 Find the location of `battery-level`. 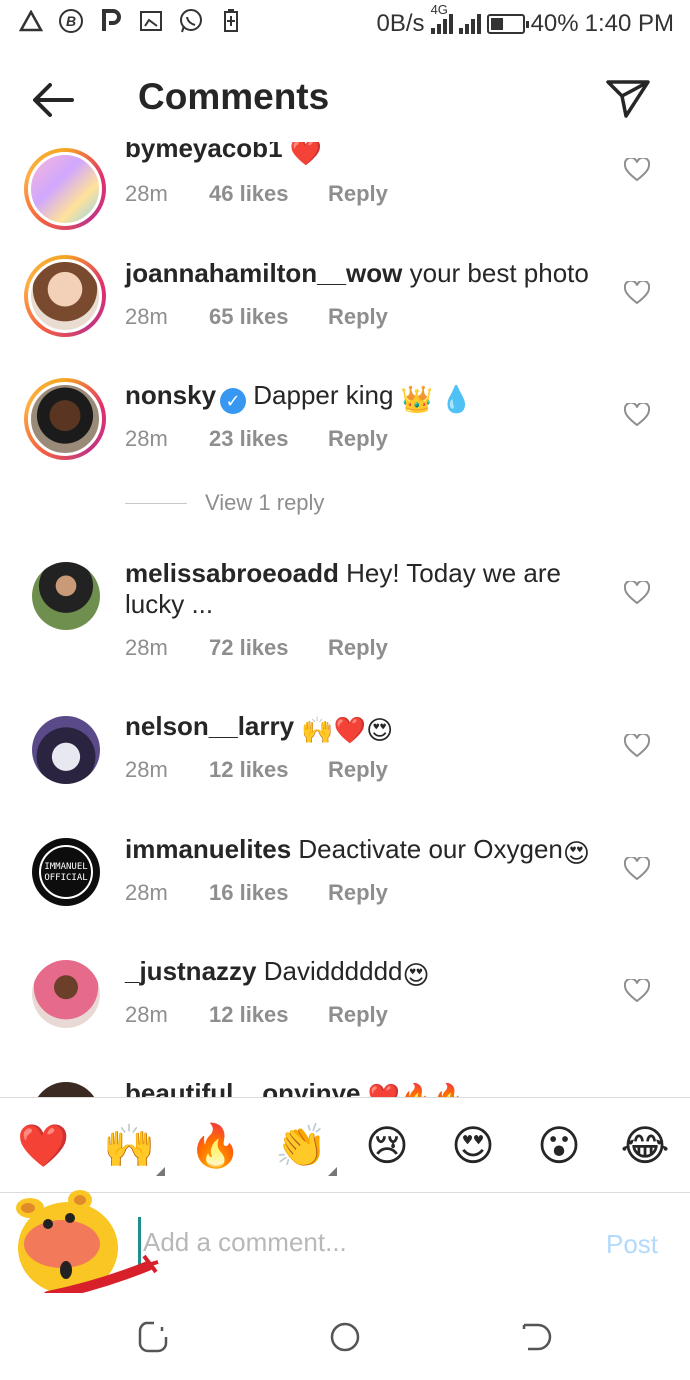

battery-level is located at coordinates (496, 24).